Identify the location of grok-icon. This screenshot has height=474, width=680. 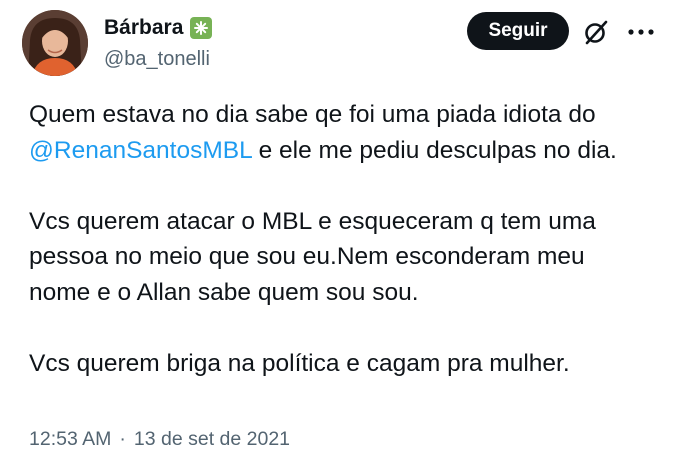
(596, 32).